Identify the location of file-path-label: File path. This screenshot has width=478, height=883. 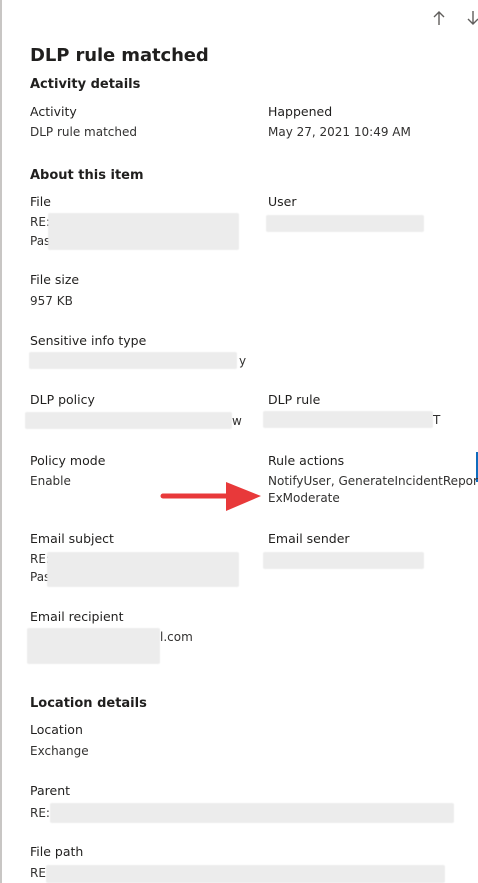
(57, 851).